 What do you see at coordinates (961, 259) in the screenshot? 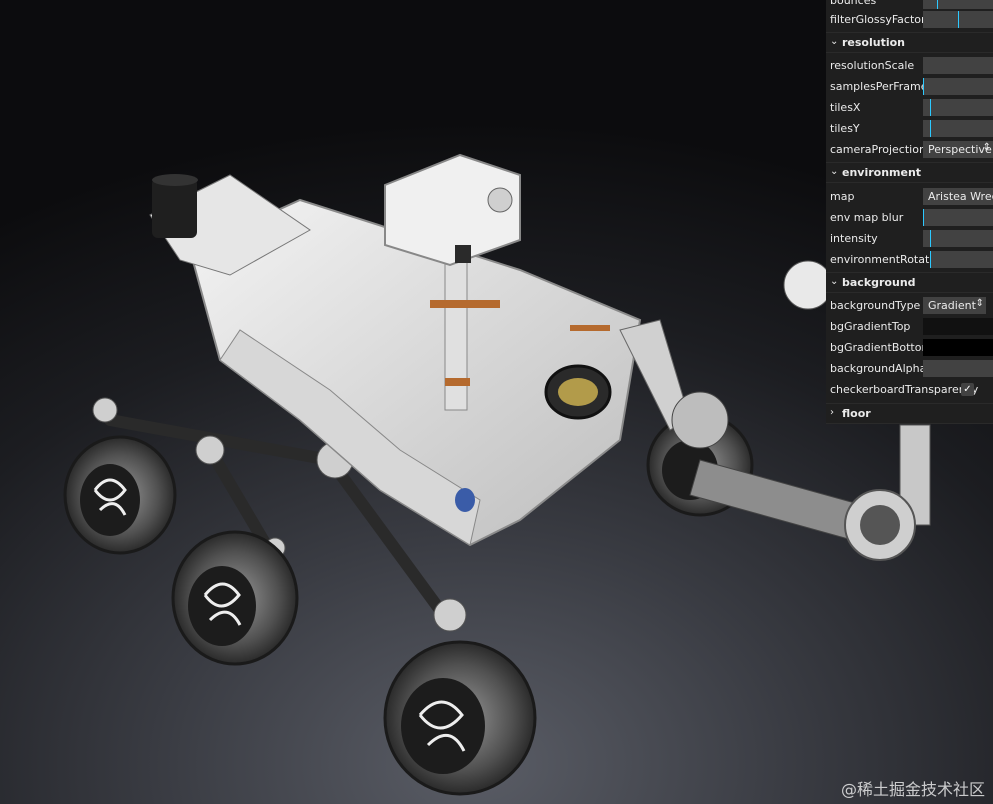
I see `environment-rotation-slider` at bounding box center [961, 259].